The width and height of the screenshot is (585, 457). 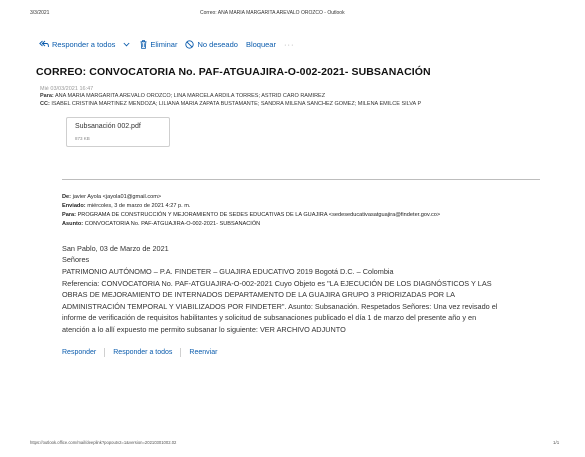 I want to click on body-line: Señores, so click(x=76, y=259).